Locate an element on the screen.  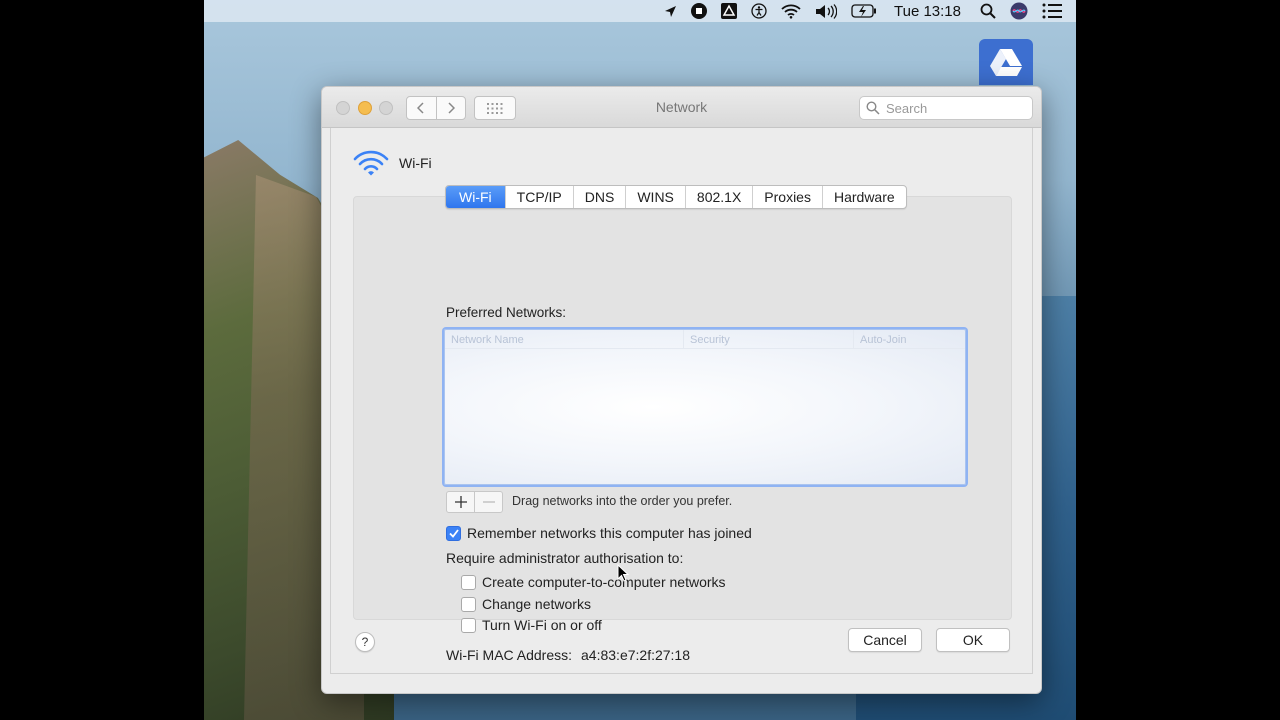
tab-proxies: Proxies is located at coordinates (787, 197).